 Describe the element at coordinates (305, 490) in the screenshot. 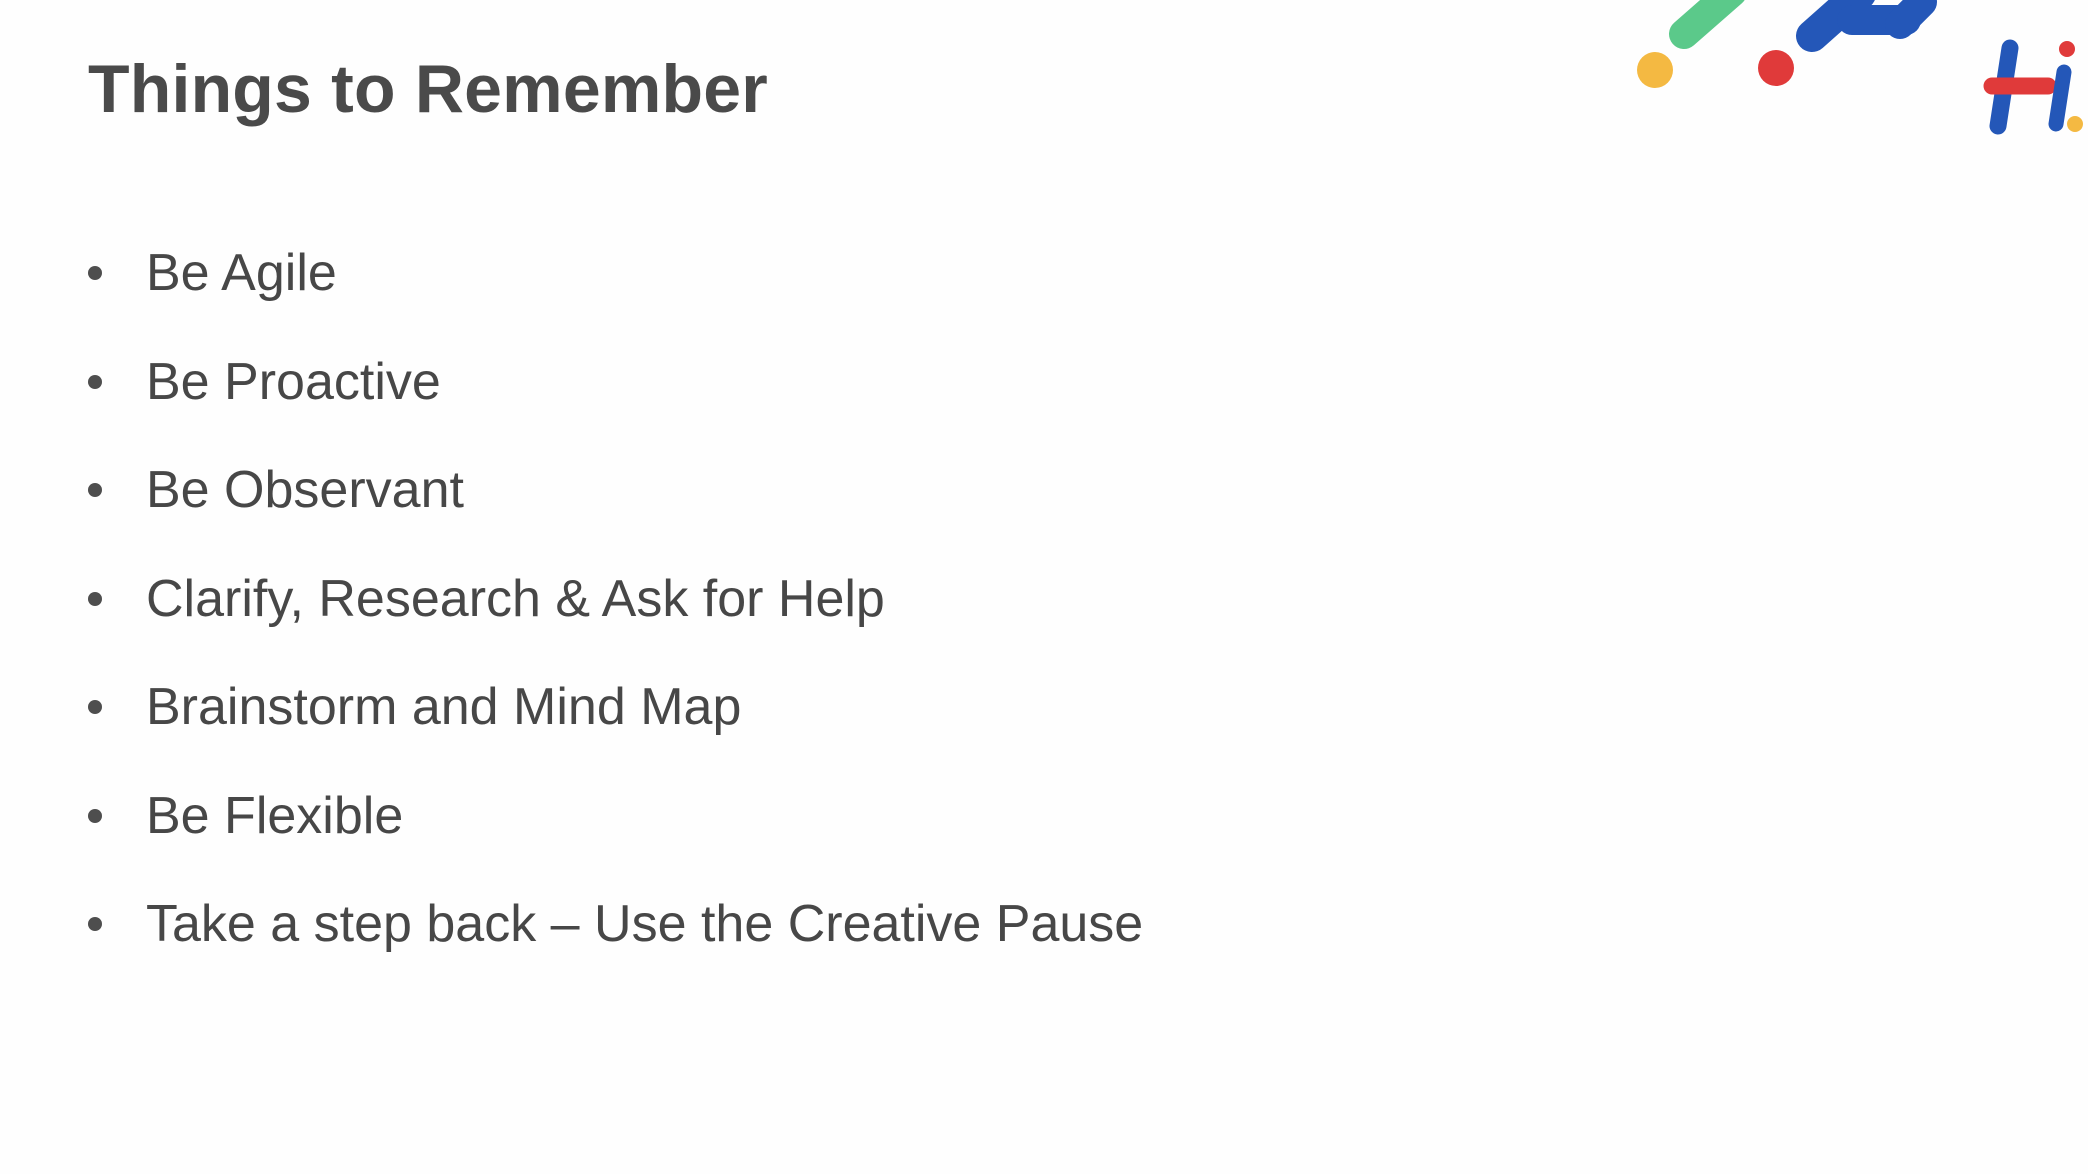

I see `bullet-text: Be Observant` at that location.